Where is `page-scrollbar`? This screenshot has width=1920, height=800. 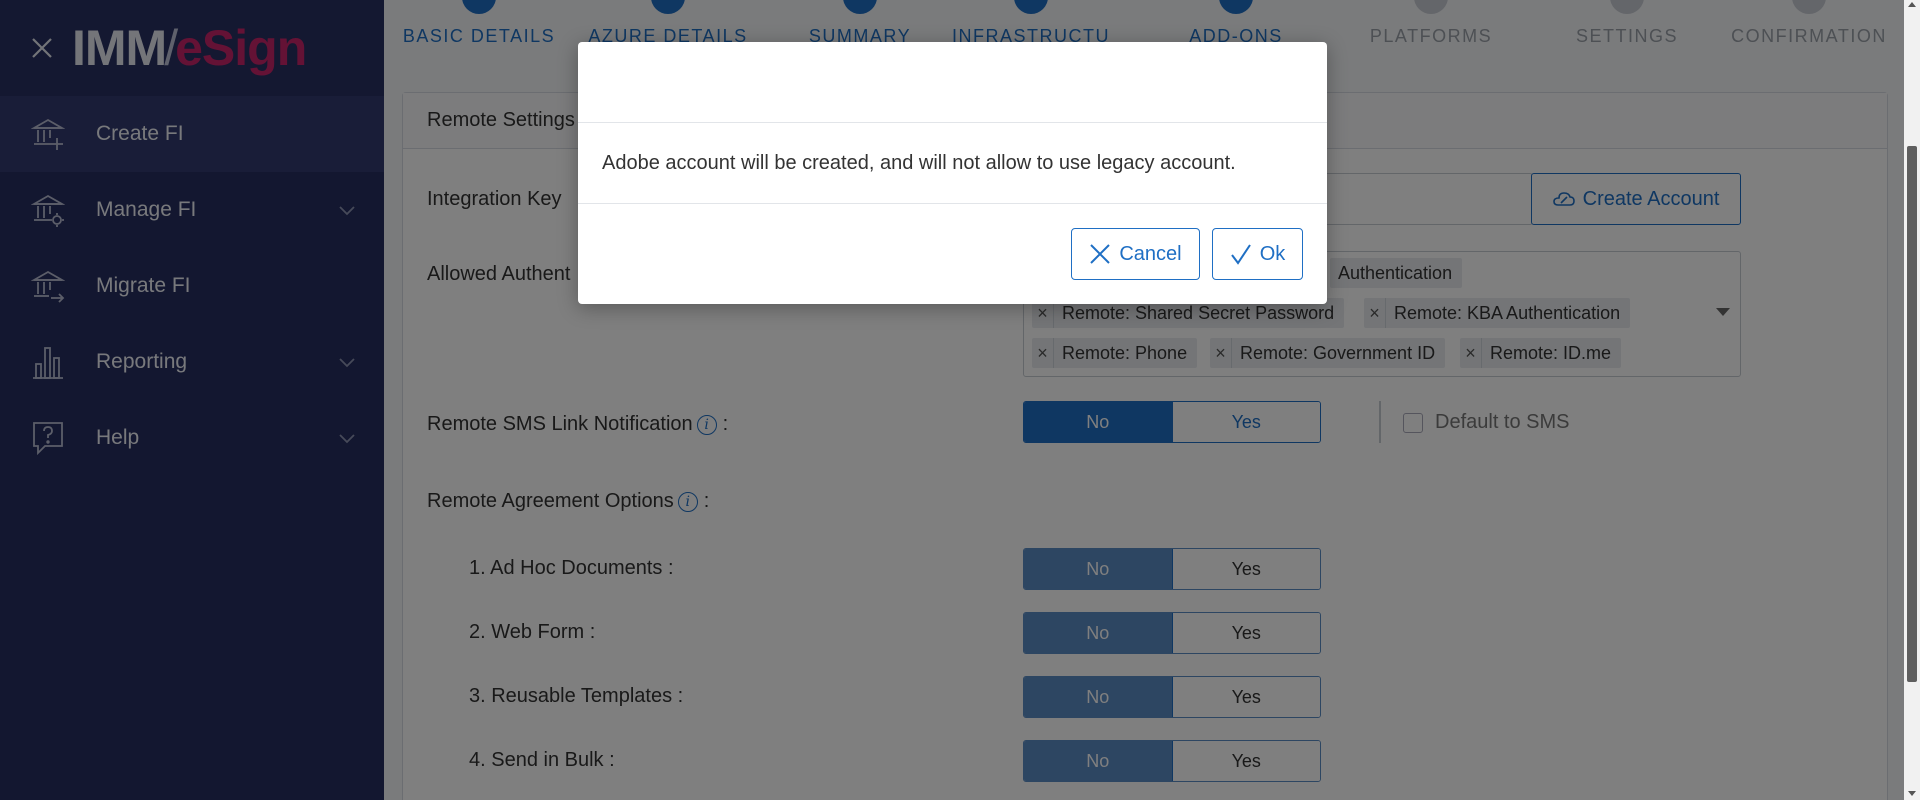
page-scrollbar is located at coordinates (1912, 400).